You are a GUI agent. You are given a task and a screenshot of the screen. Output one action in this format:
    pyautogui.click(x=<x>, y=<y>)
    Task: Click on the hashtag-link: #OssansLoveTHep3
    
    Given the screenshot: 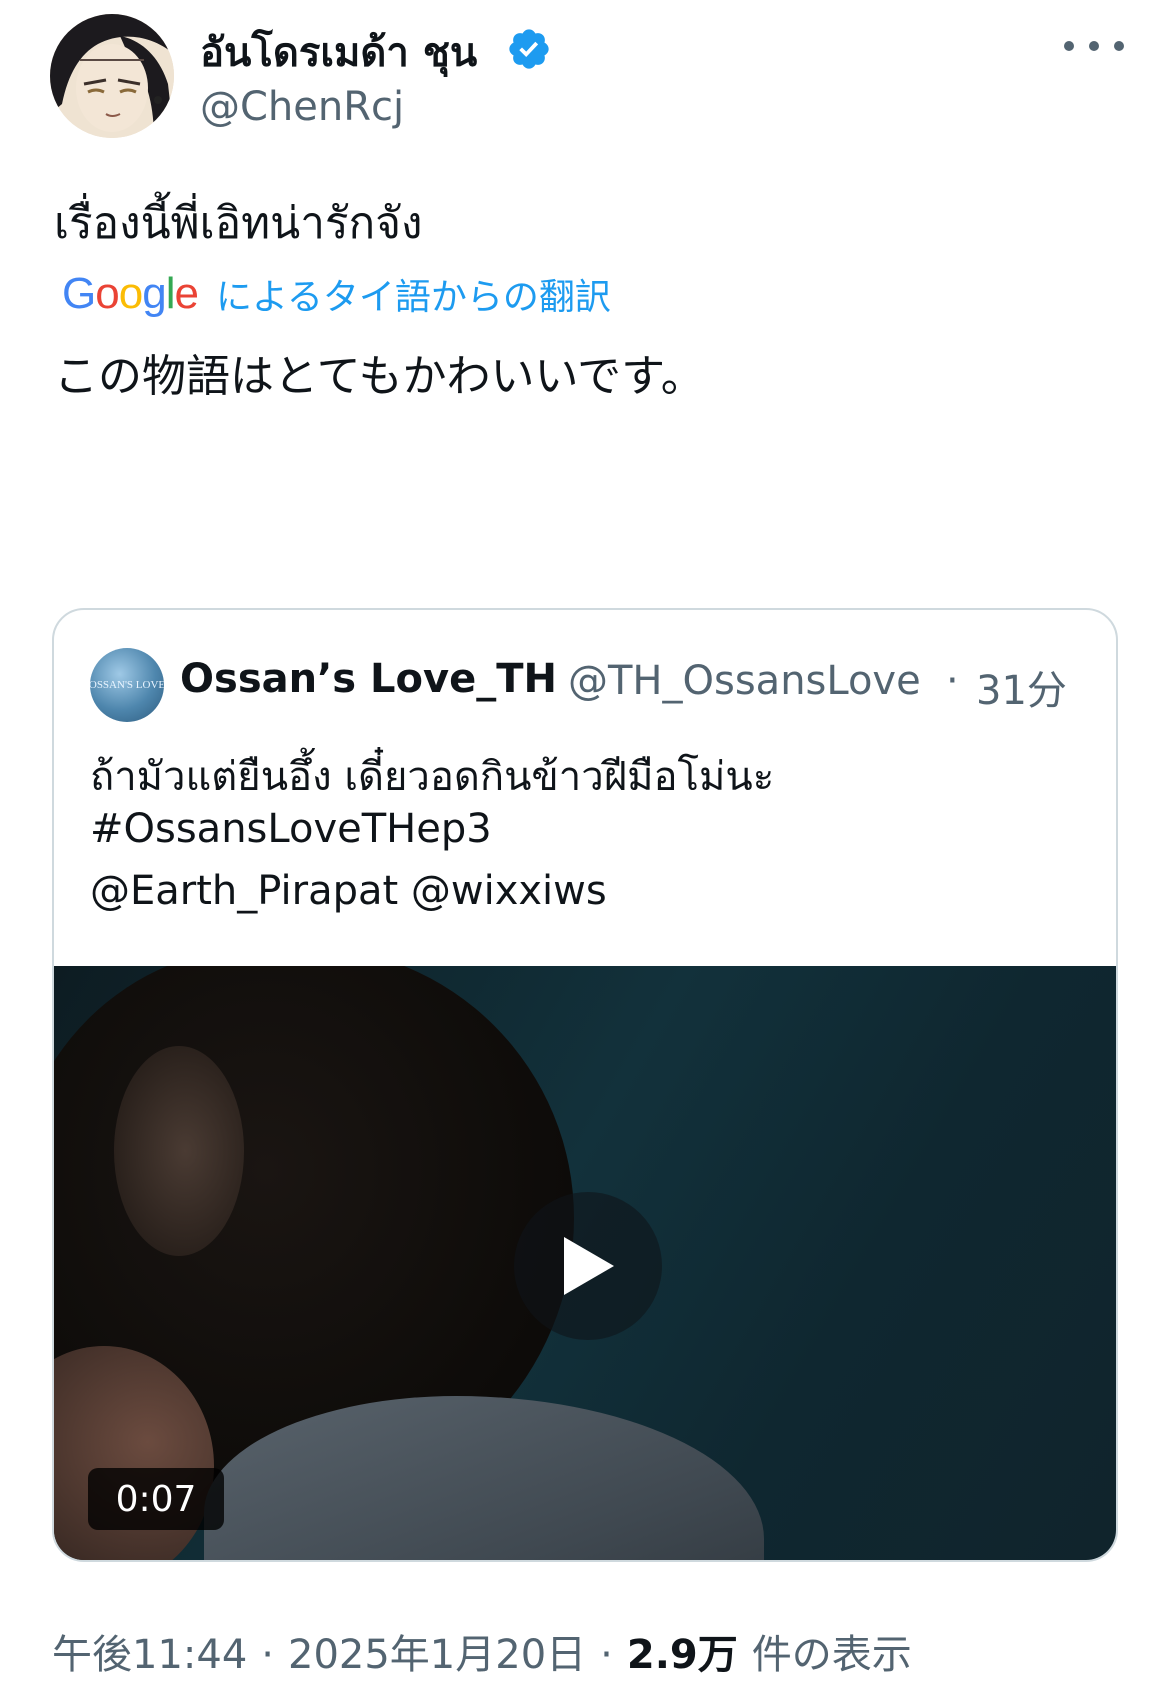 What is the action you would take?
    pyautogui.click(x=291, y=829)
    